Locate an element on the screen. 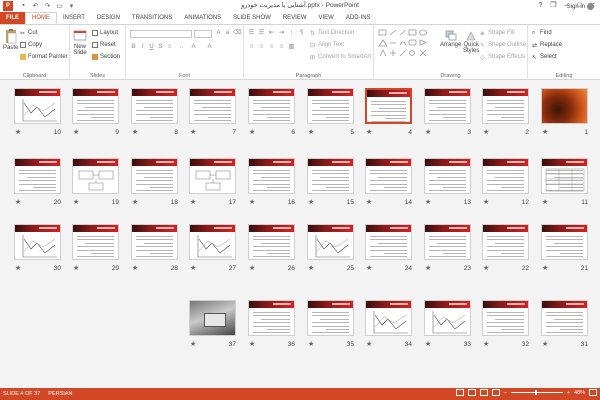 The width and height of the screenshot is (600, 400). line-spacing-icon: ↕ is located at coordinates (291, 33).